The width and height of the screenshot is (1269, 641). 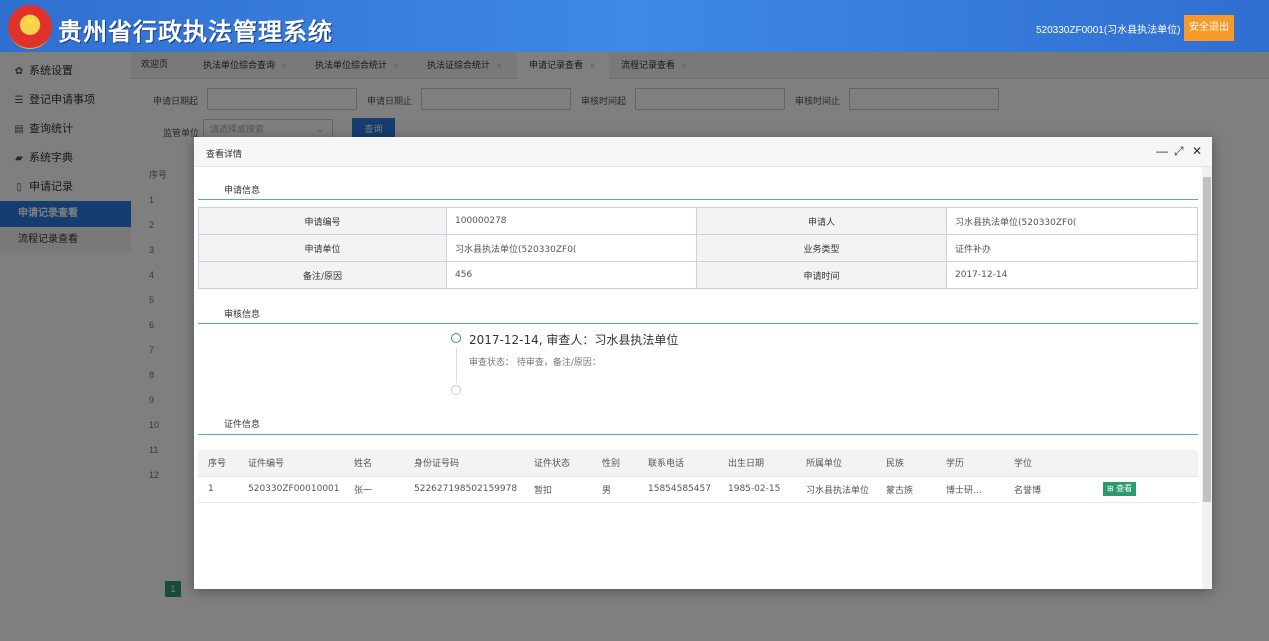 I want to click on cell-id-no: 522627198502159978, so click(x=464, y=489).